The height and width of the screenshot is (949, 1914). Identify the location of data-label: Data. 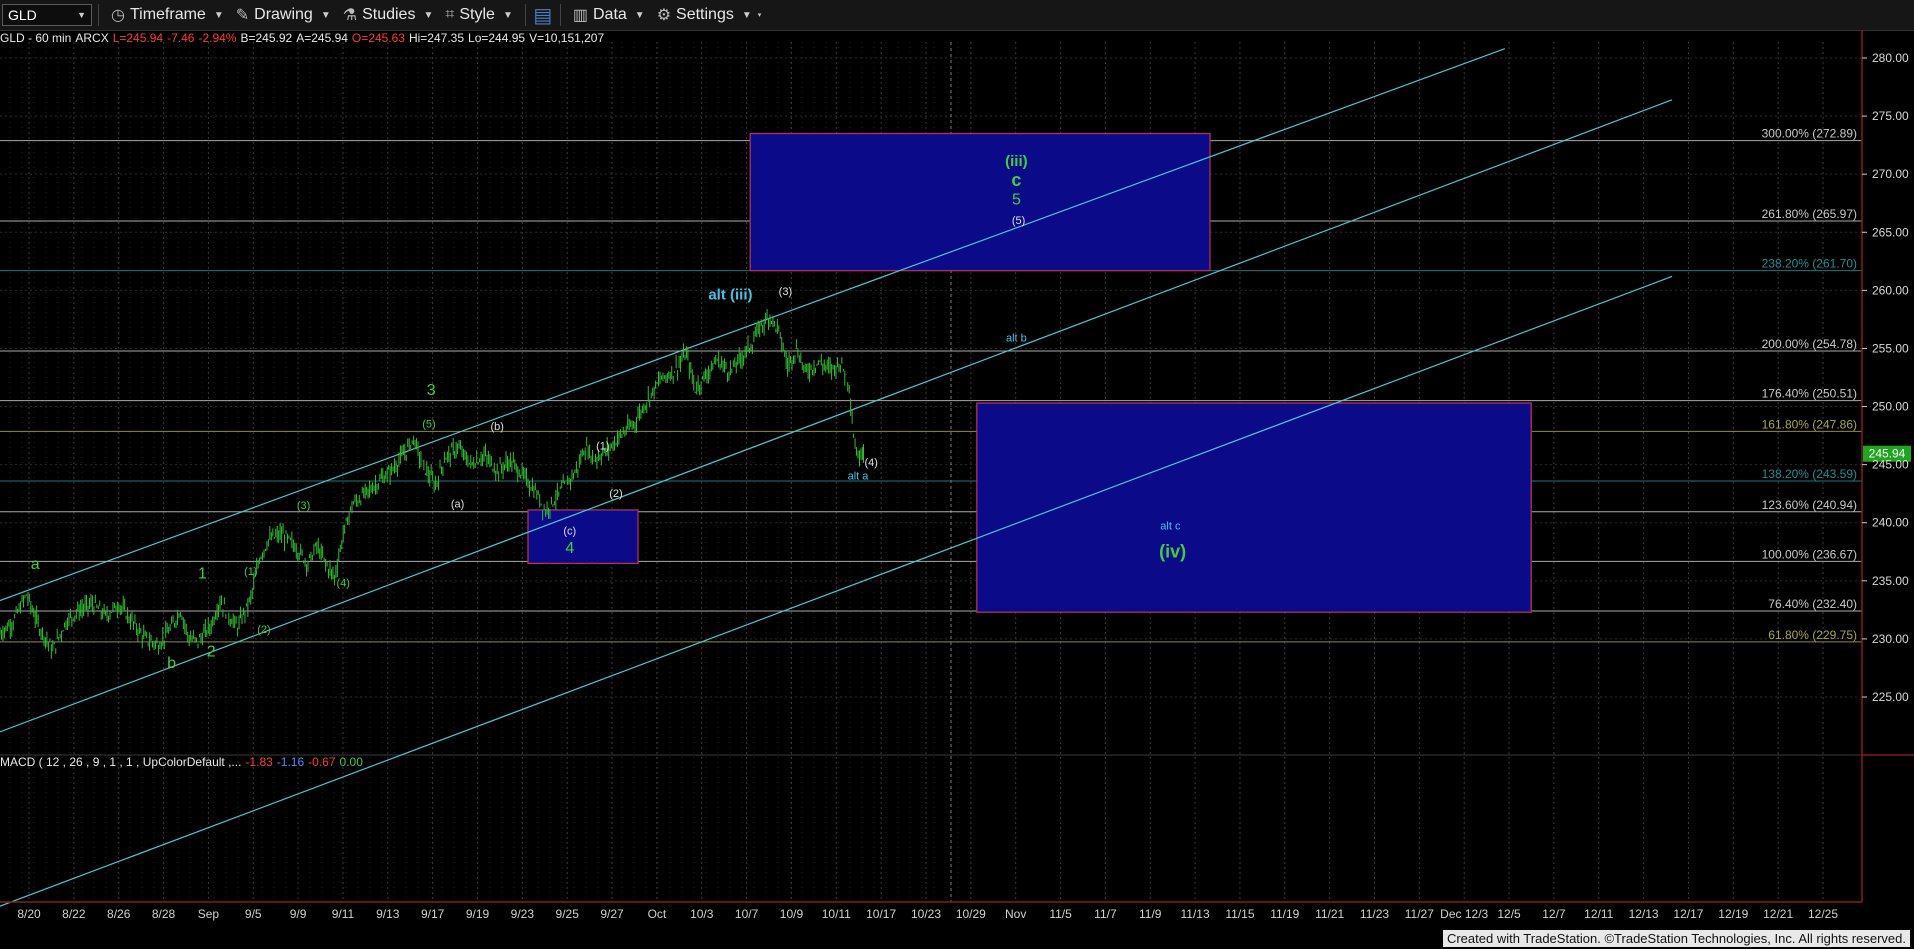
(609, 14).